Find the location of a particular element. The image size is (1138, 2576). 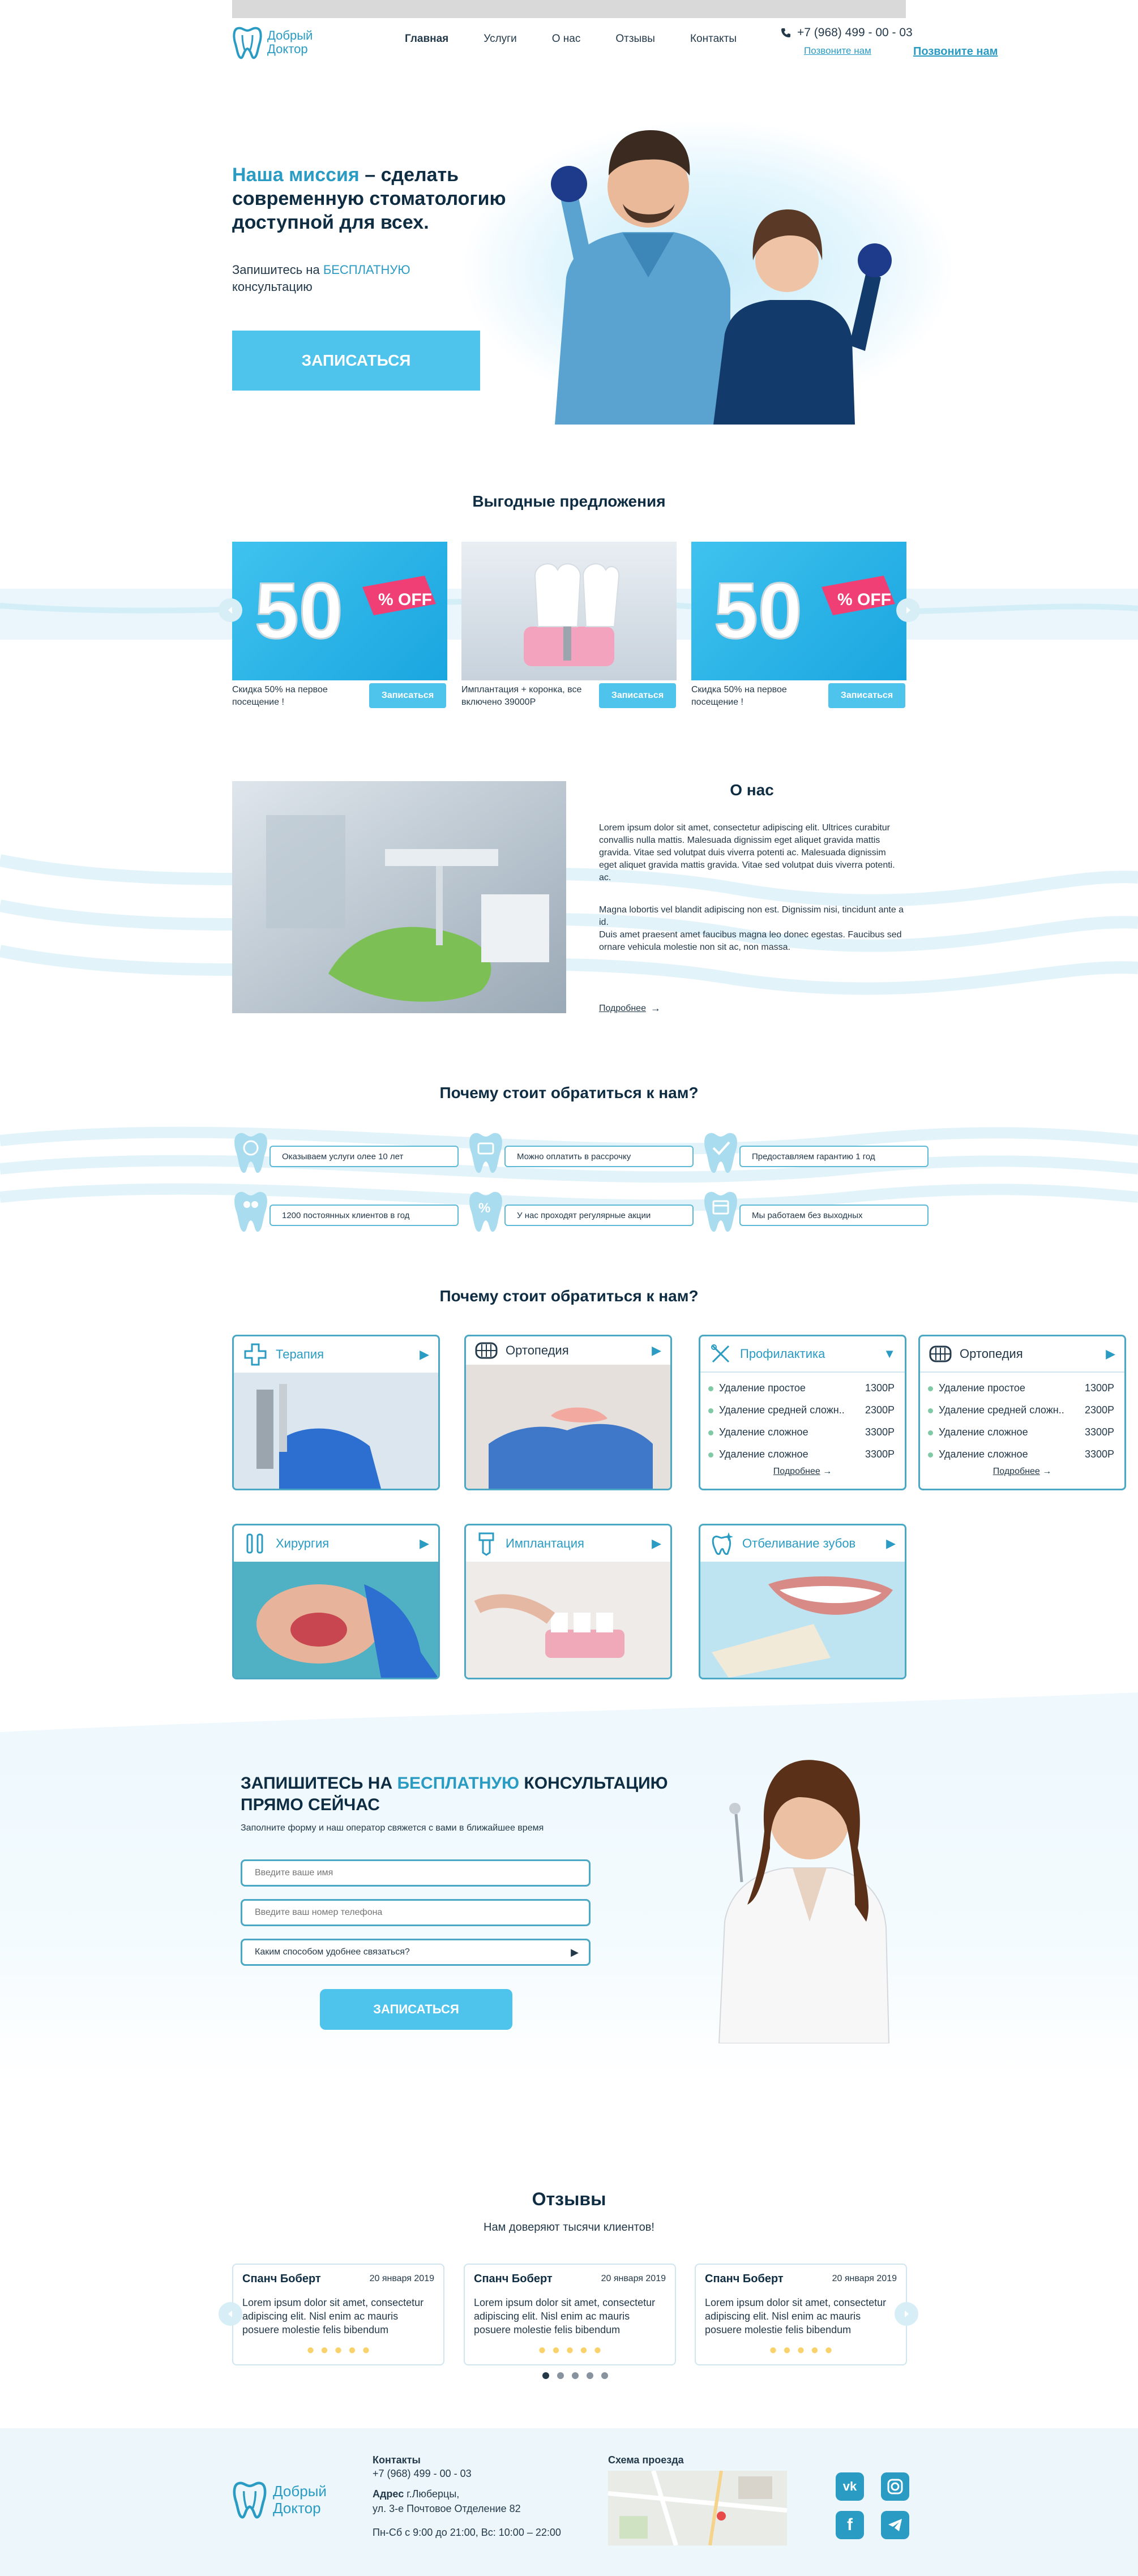

call-us-link-alt: Позвоните нам is located at coordinates (955, 51).